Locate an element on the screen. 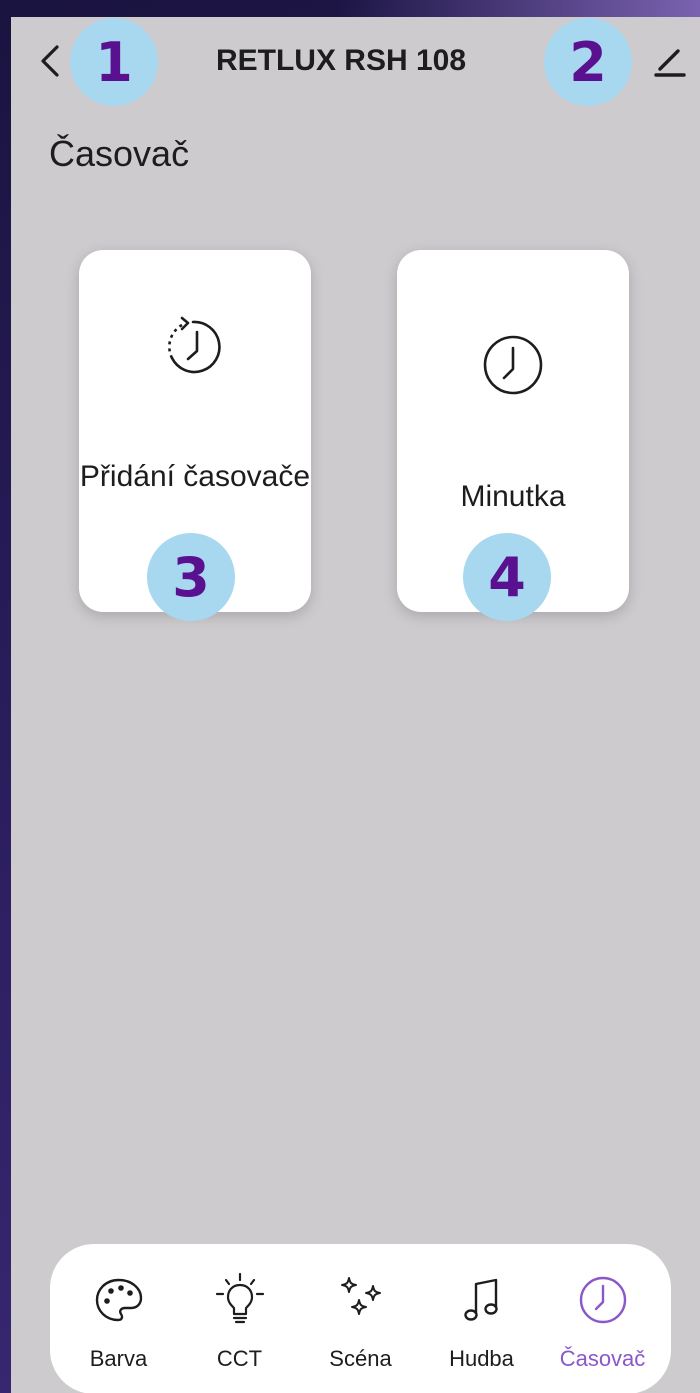 The width and height of the screenshot is (700, 1393). nav-item-hudba: Hudba is located at coordinates (481, 1318).